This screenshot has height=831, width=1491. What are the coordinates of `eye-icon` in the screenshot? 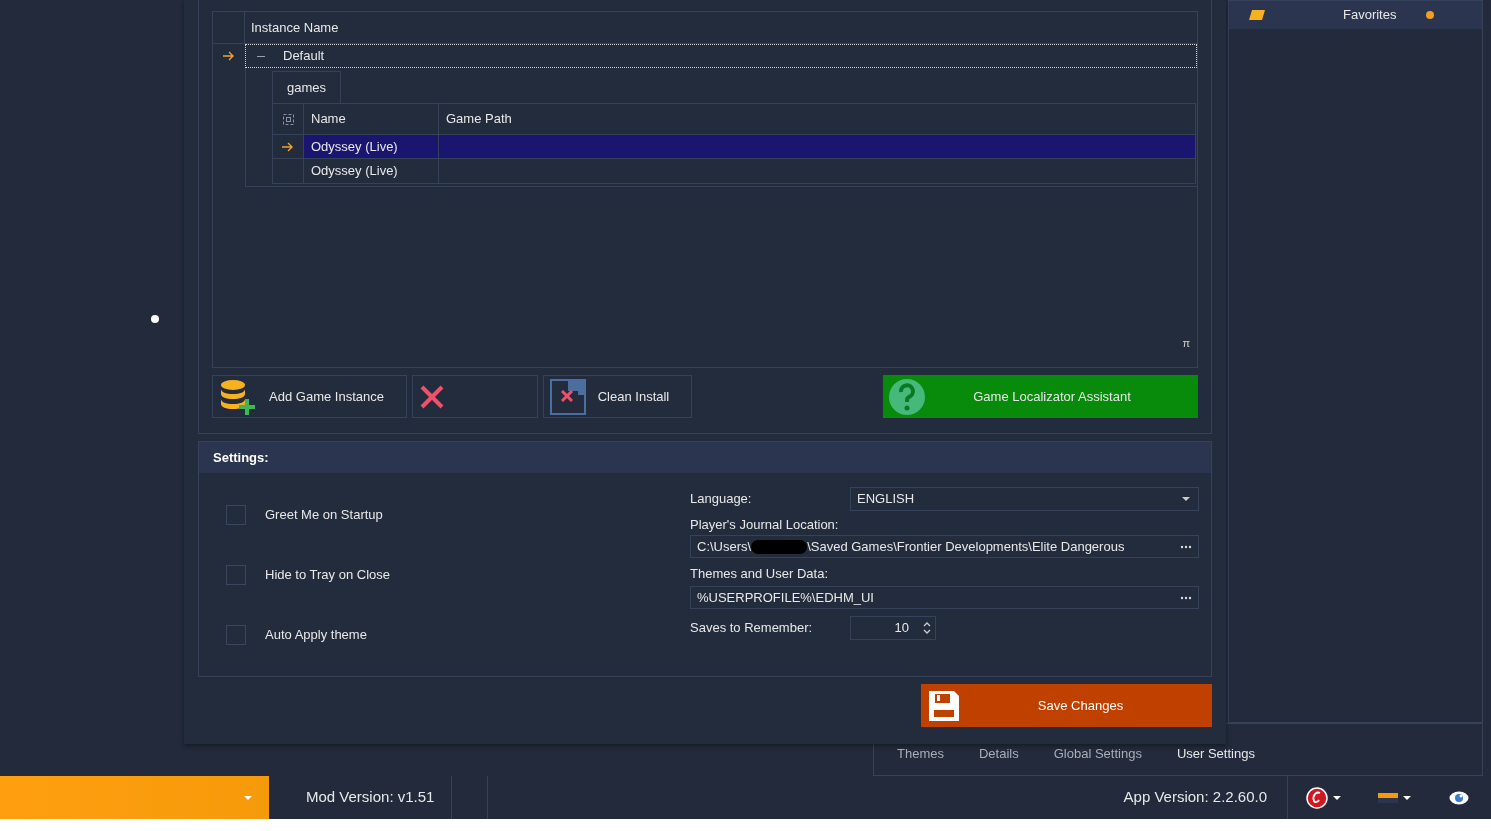 It's located at (1459, 797).